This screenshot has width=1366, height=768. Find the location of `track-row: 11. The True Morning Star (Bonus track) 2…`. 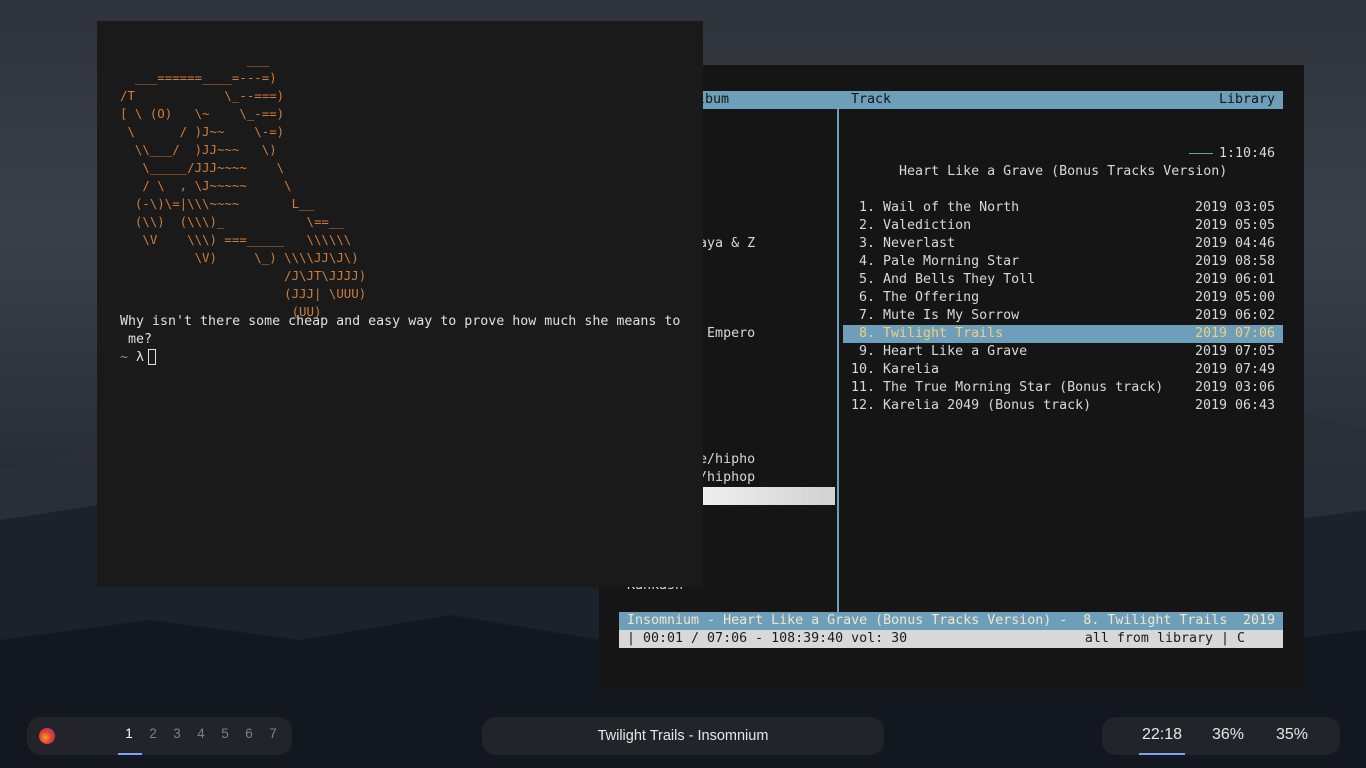

track-row: 11. The True Morning Star (Bonus track) 2… is located at coordinates (1063, 388).